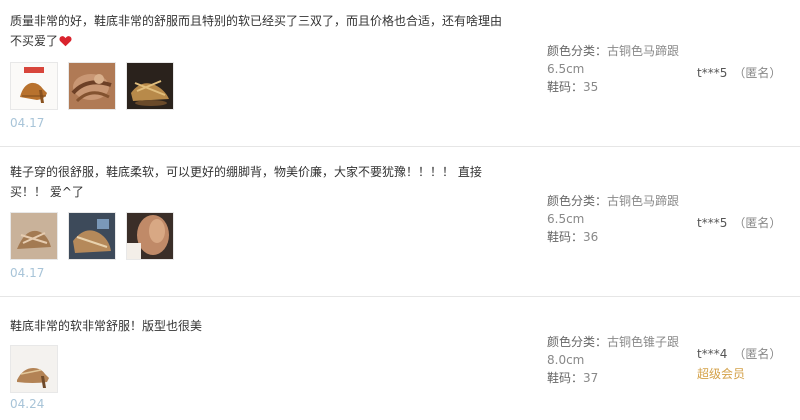 This screenshot has height=420, width=800. What do you see at coordinates (591, 237) in the screenshot?
I see `size-value: 36` at bounding box center [591, 237].